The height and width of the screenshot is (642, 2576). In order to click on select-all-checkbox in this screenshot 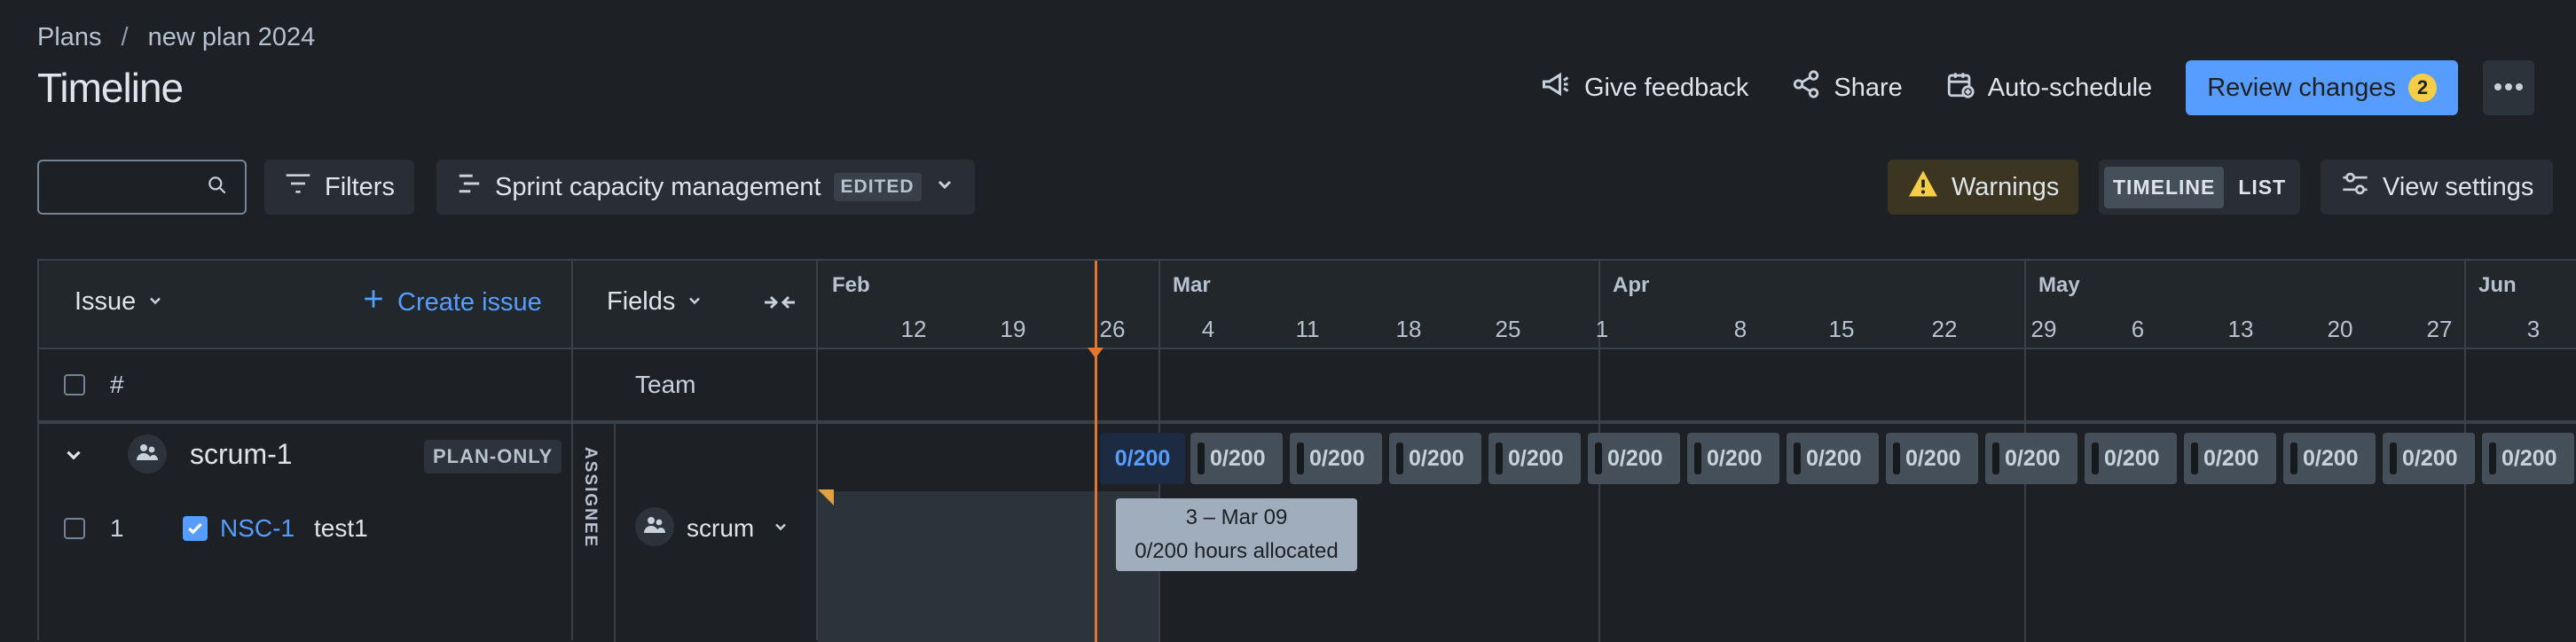, I will do `click(74, 384)`.